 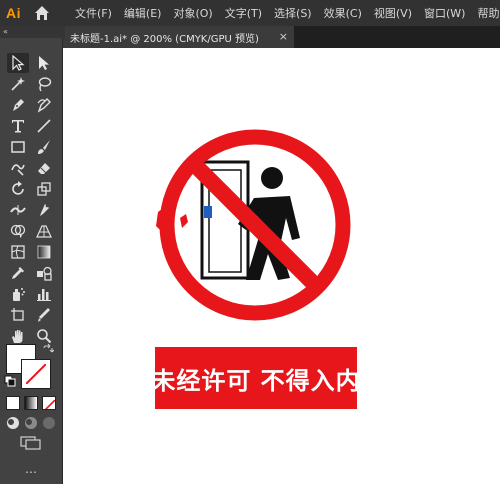 What do you see at coordinates (49, 423) in the screenshot?
I see `draw-inside-icon` at bounding box center [49, 423].